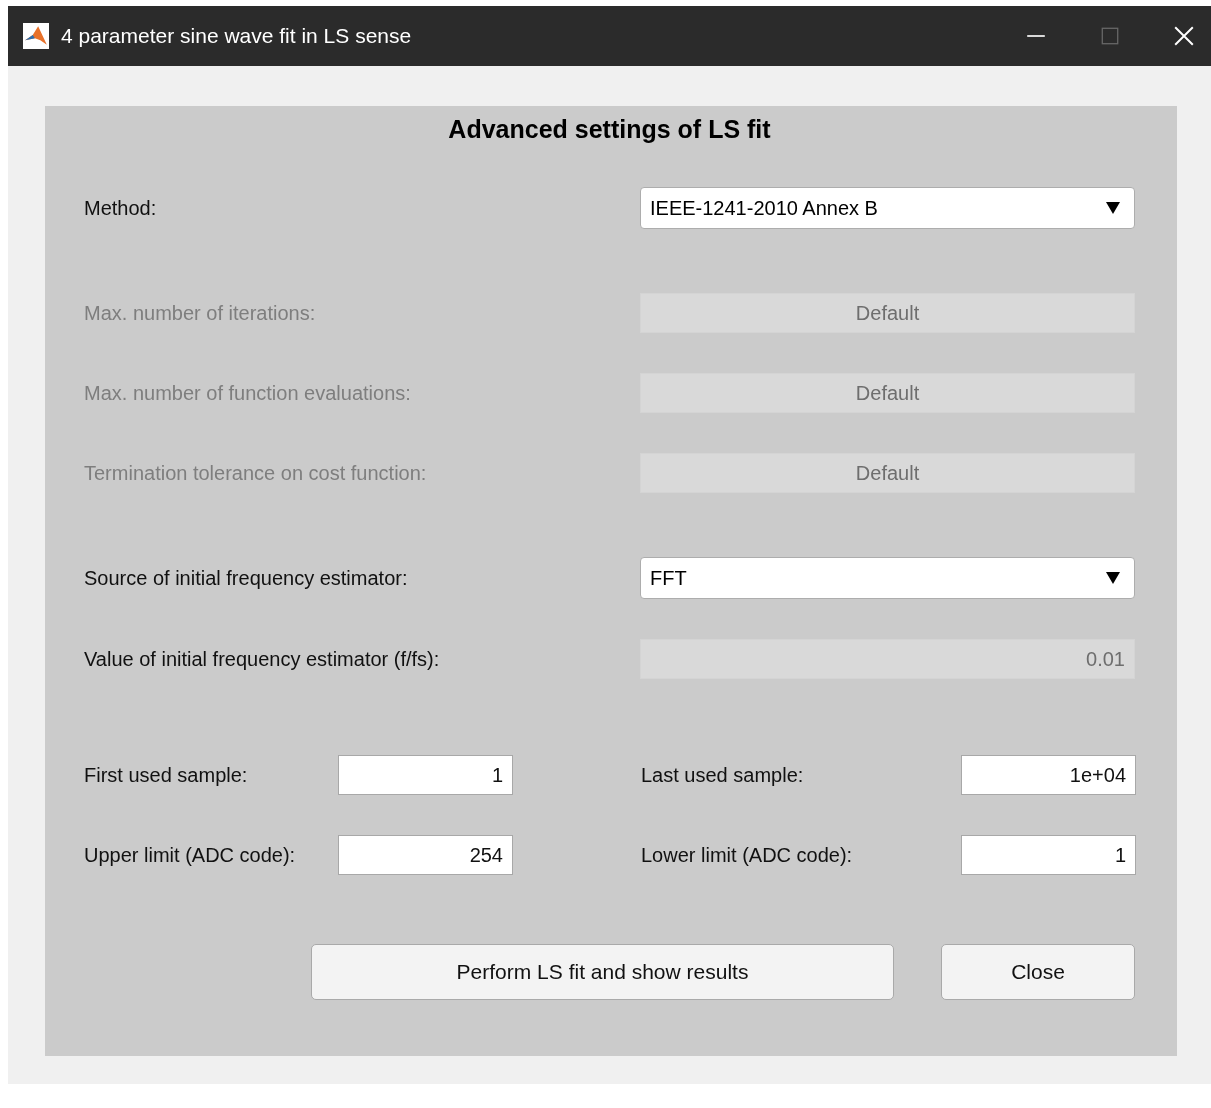 The image size is (1211, 1108). Describe the element at coordinates (246, 578) in the screenshot. I see `field-label: Source of initial frequency estimator:` at that location.